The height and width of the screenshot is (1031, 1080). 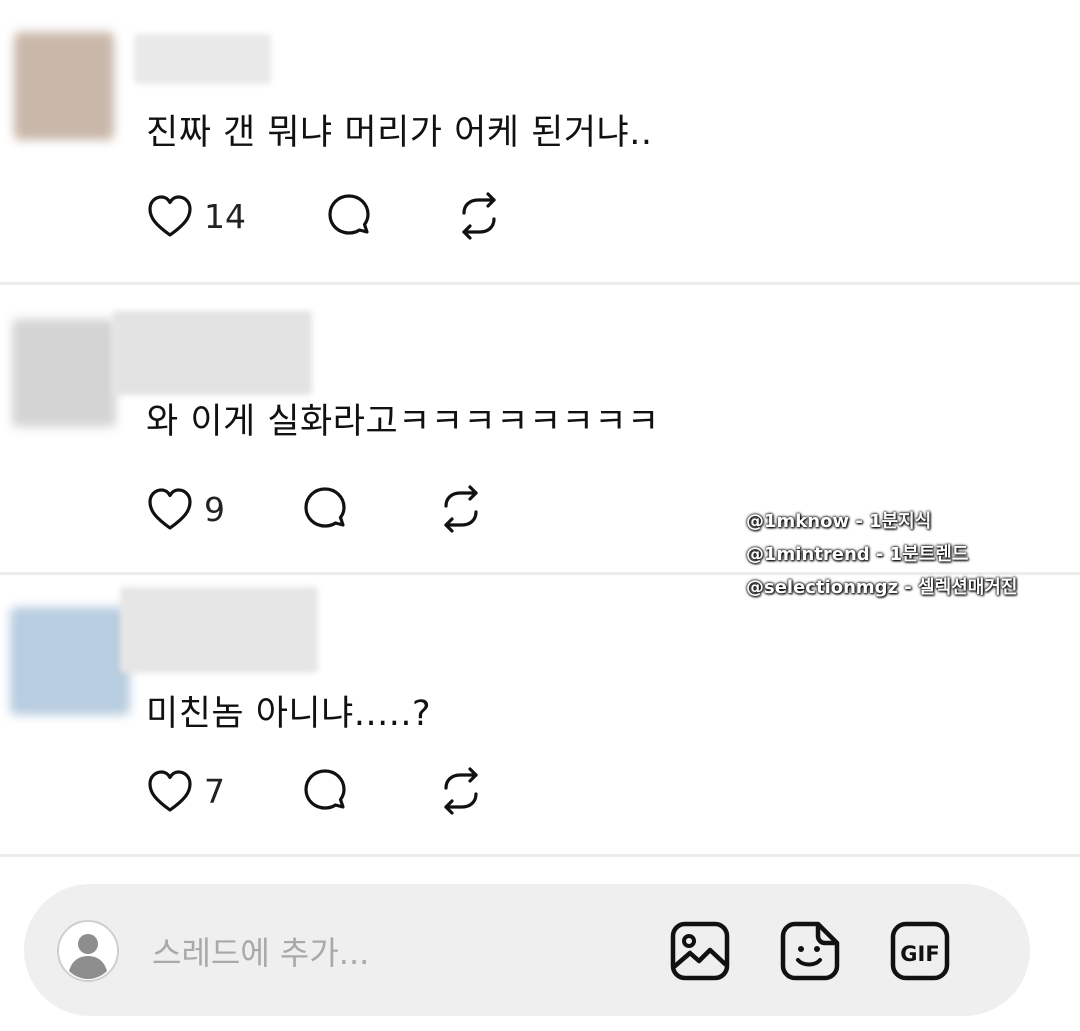 What do you see at coordinates (196, 216) in the screenshot?
I see `like-button: 14` at bounding box center [196, 216].